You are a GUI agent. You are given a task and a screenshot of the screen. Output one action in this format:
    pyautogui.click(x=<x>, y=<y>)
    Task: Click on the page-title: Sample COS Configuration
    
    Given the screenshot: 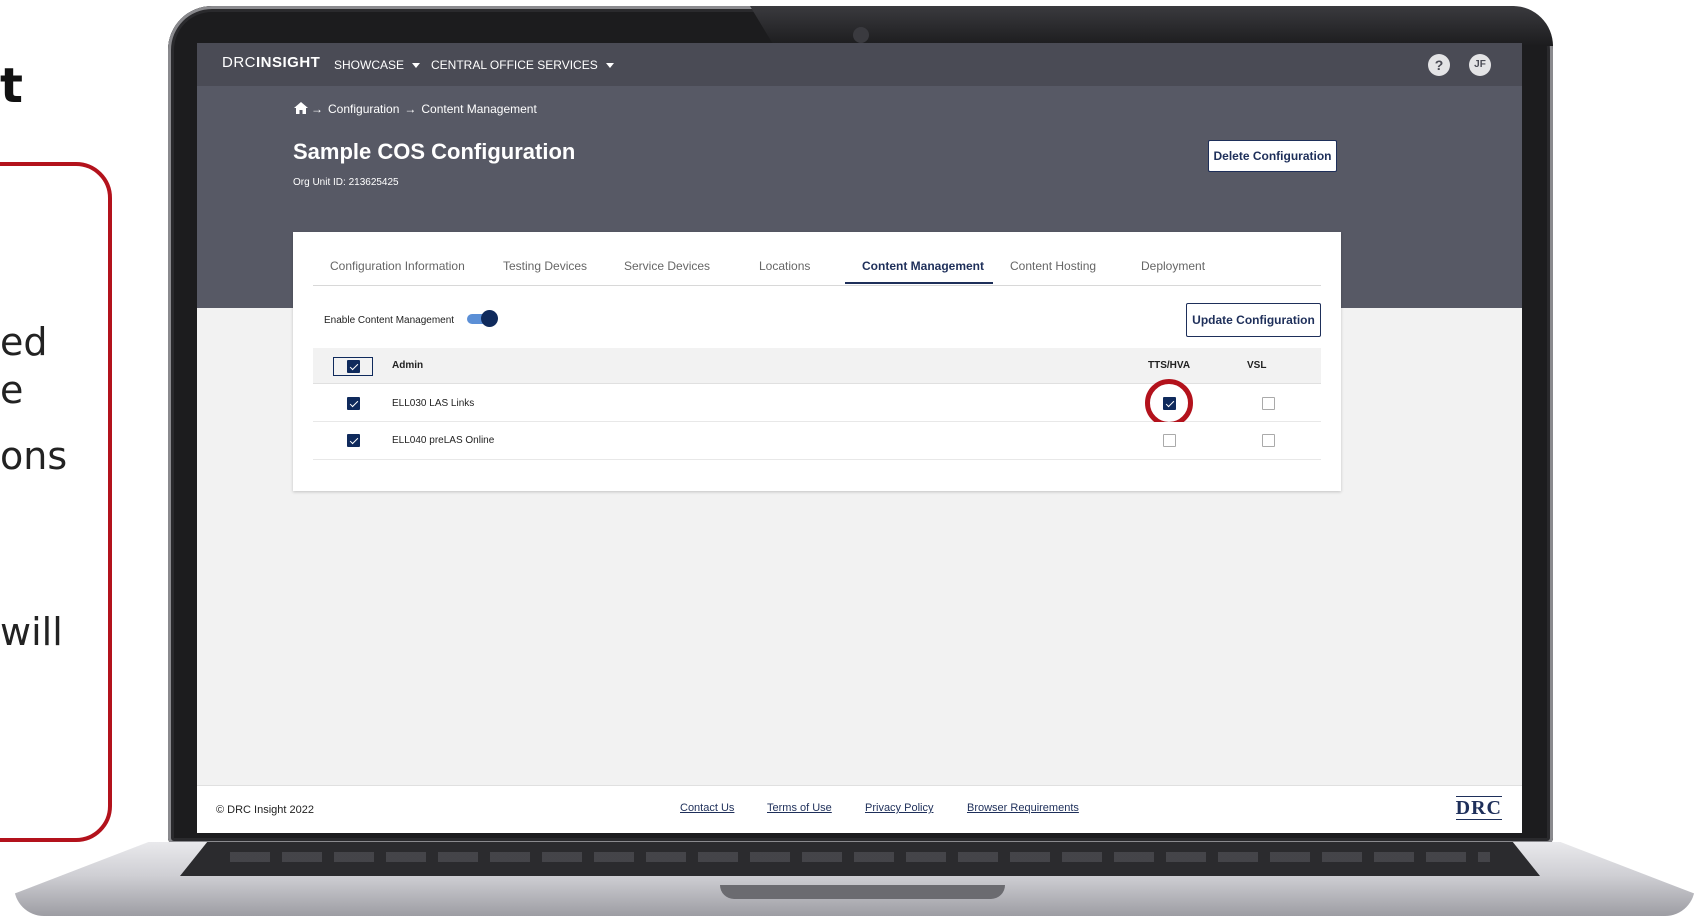 What is the action you would take?
    pyautogui.click(x=434, y=151)
    